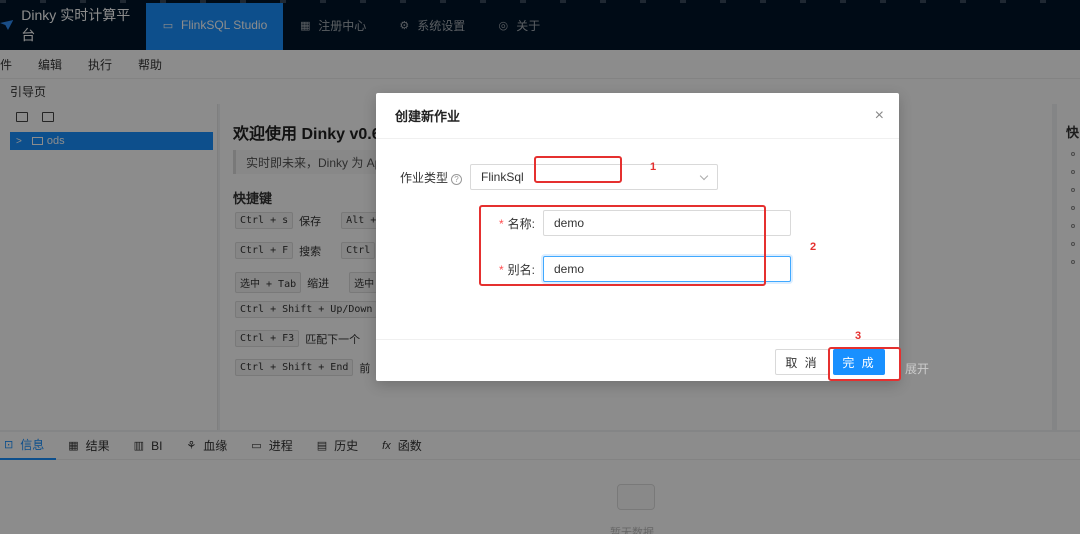  I want to click on annotation-number-1: 1, so click(653, 167).